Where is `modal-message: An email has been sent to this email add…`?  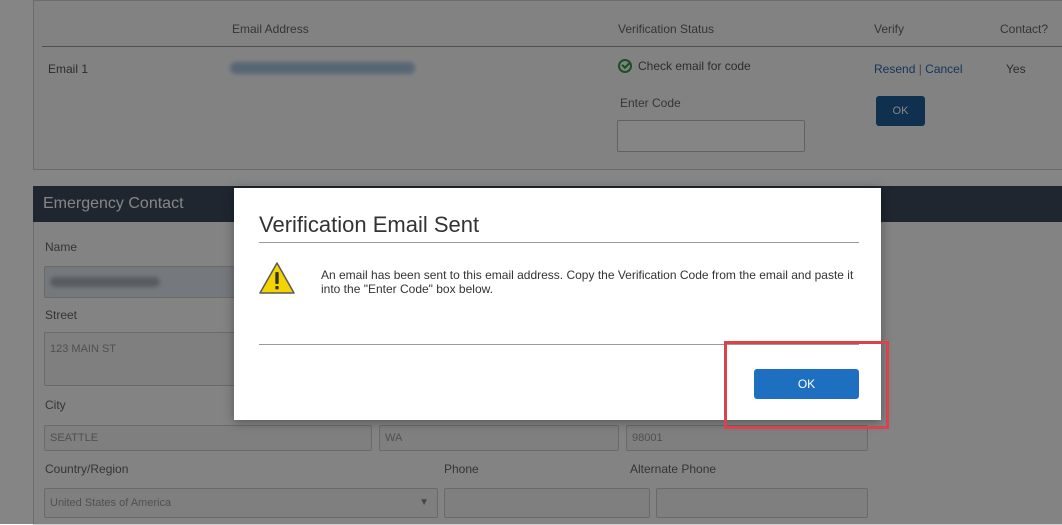
modal-message: An email has been sent to this email add… is located at coordinates (587, 282).